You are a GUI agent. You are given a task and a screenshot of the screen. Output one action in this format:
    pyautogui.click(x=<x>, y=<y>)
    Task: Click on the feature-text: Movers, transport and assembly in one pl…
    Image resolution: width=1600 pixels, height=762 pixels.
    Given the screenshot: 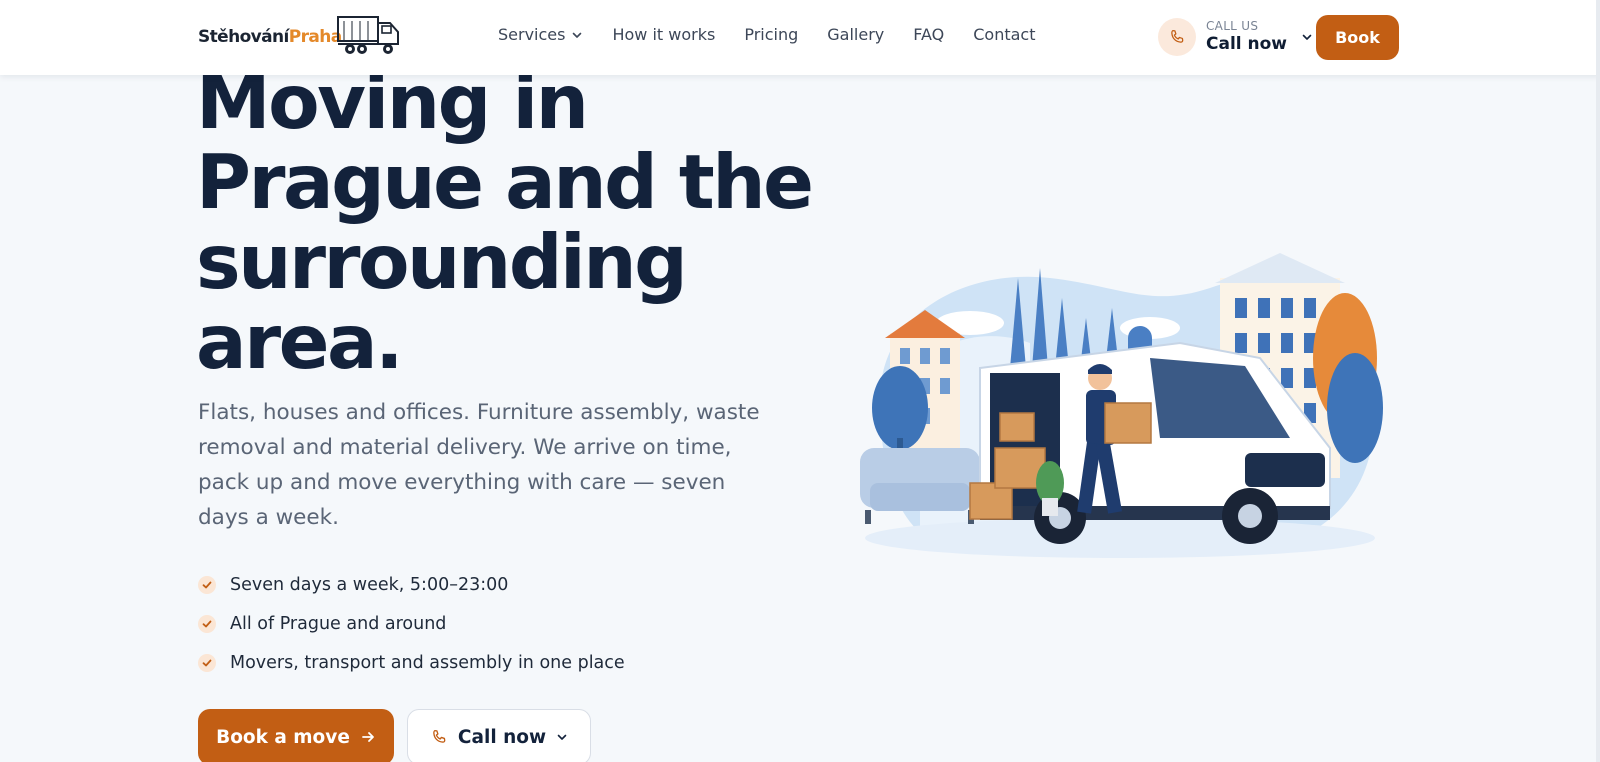 What is the action you would take?
    pyautogui.click(x=427, y=662)
    